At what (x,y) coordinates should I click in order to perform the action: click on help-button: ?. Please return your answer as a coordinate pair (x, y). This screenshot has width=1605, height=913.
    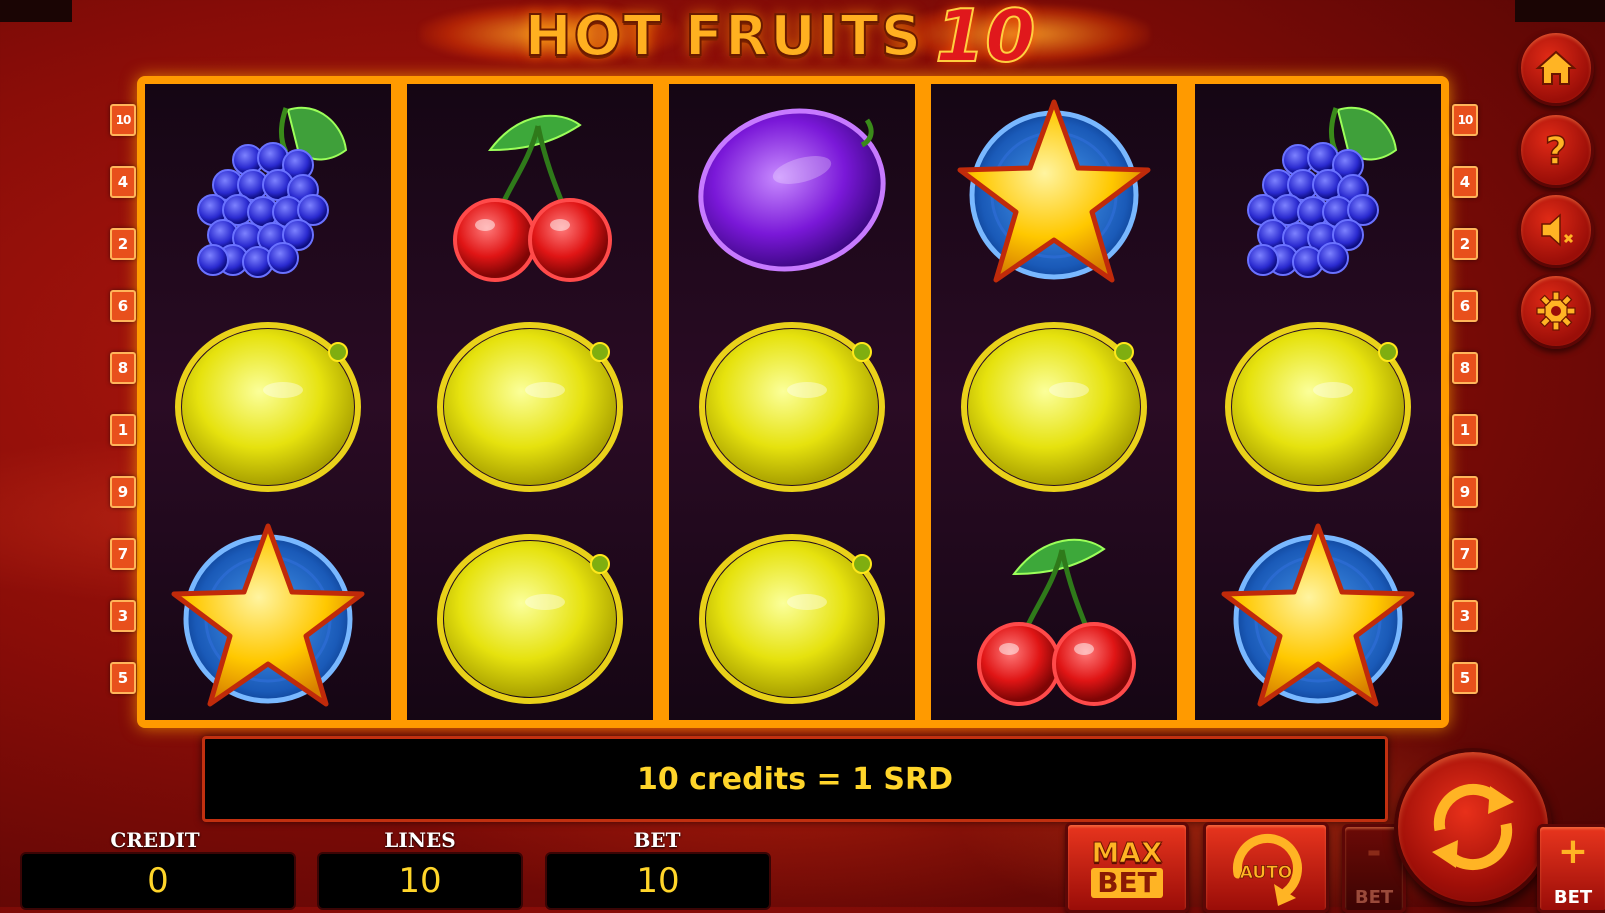
    Looking at the image, I should click on (1556, 150).